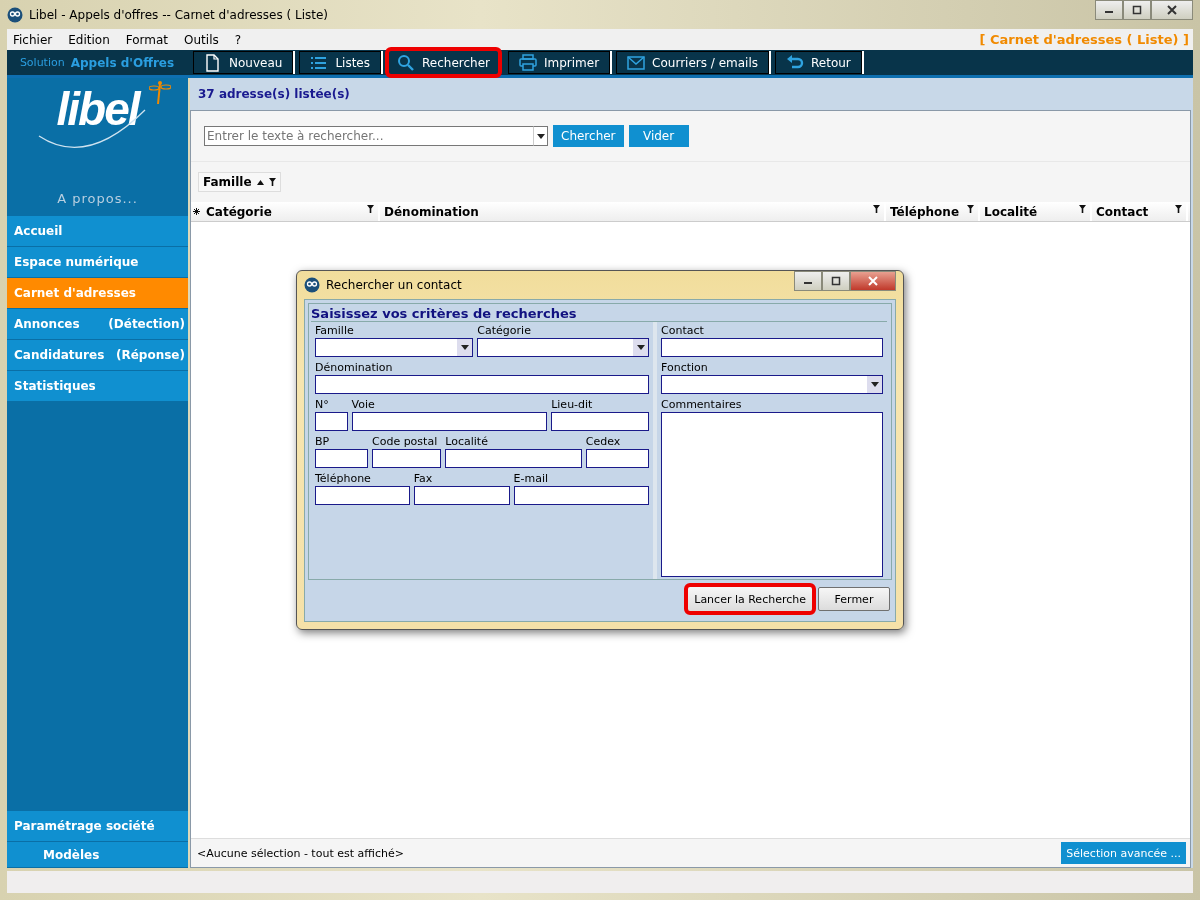 The width and height of the screenshot is (1200, 900). I want to click on toolbar-button: Retour, so click(818, 62).